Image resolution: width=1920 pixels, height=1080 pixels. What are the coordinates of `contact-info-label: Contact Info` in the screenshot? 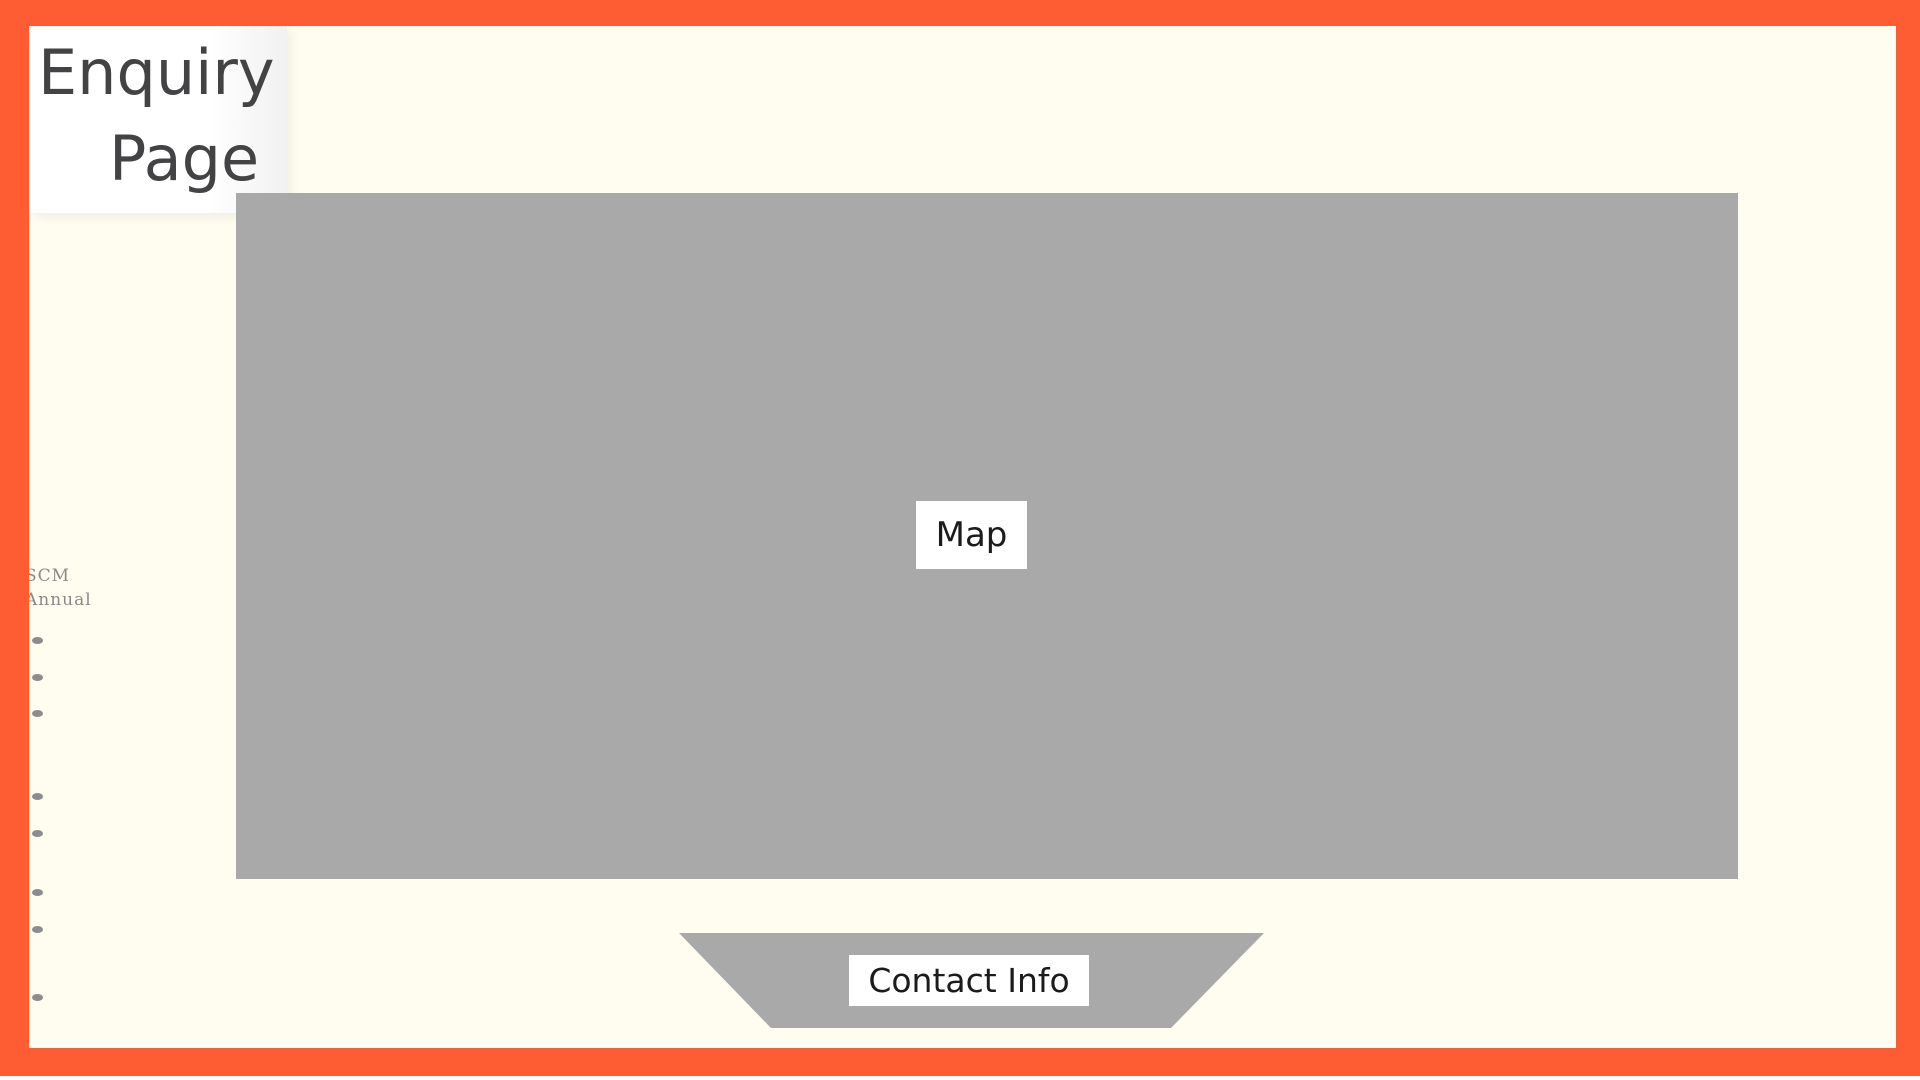 It's located at (969, 980).